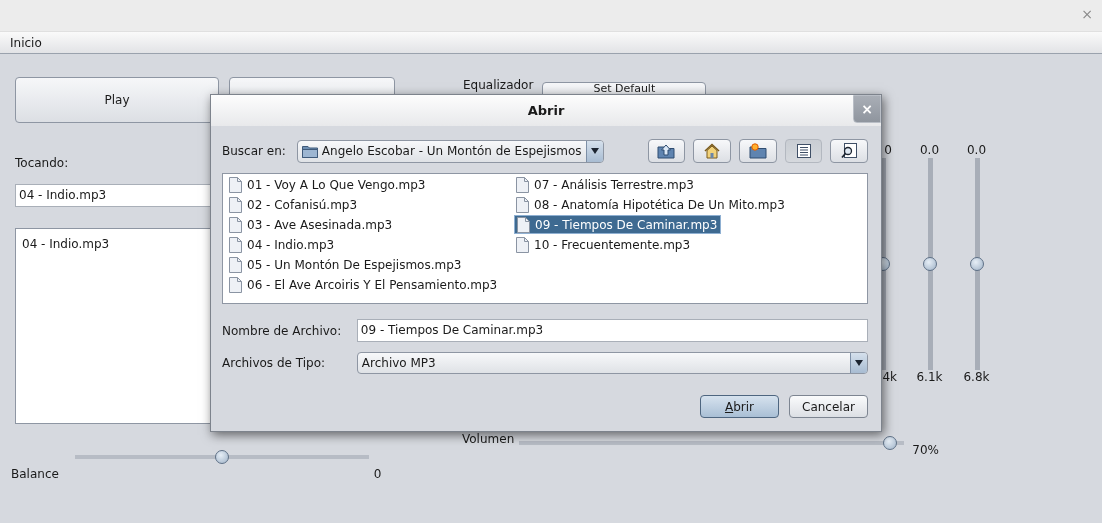 Image resolution: width=1102 pixels, height=523 pixels. What do you see at coordinates (712, 151) in the screenshot?
I see `home-icon` at bounding box center [712, 151].